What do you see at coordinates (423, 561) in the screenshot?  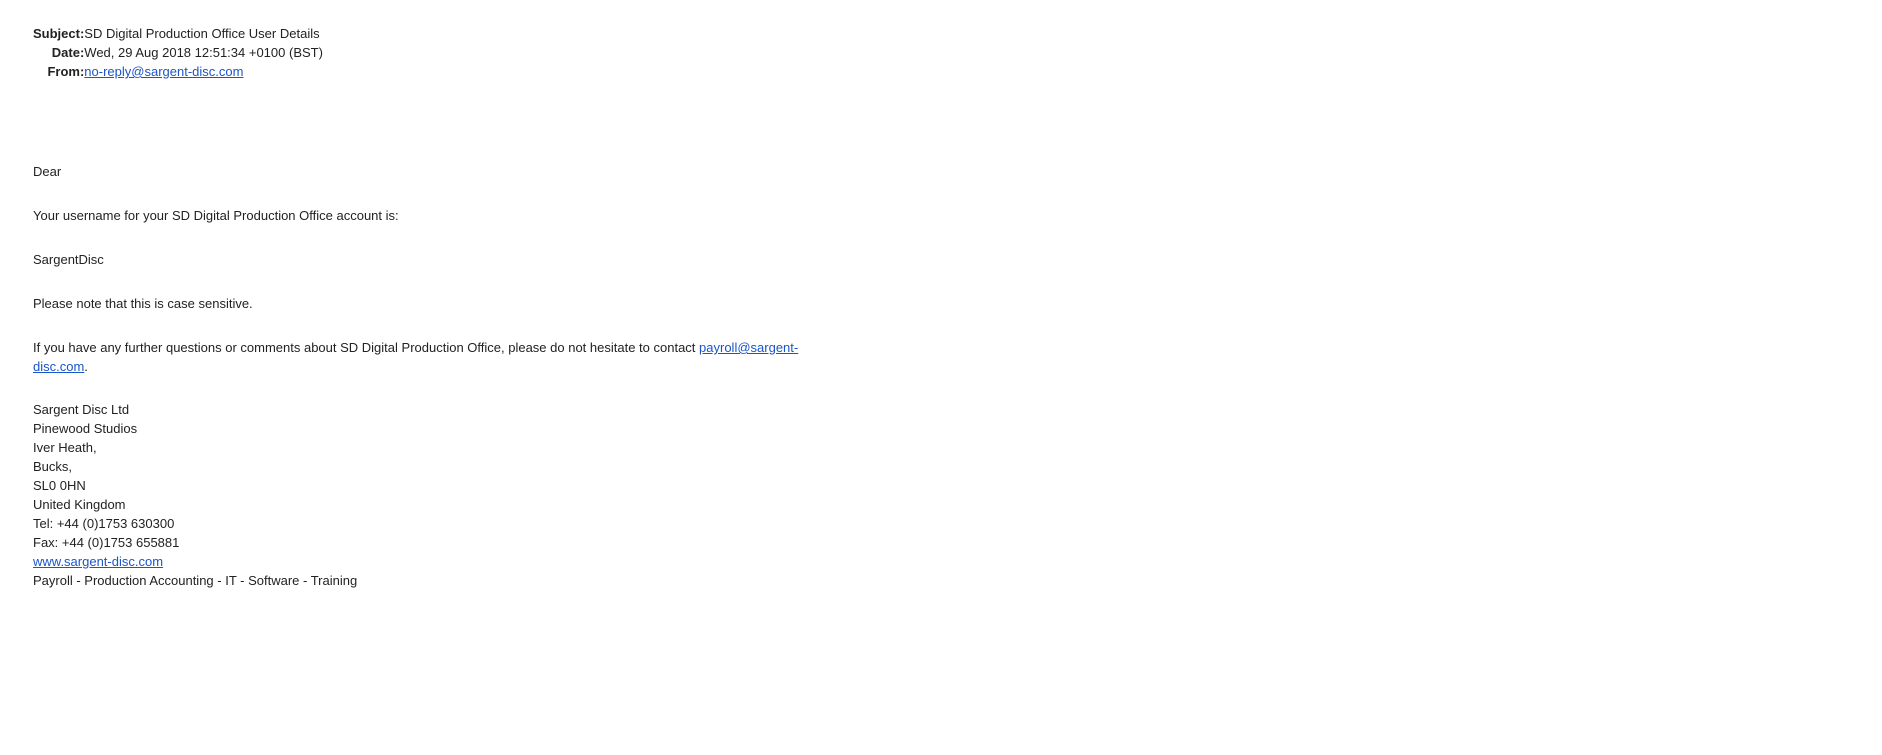 I see `signature-website-line: www.sargent-disc.com` at bounding box center [423, 561].